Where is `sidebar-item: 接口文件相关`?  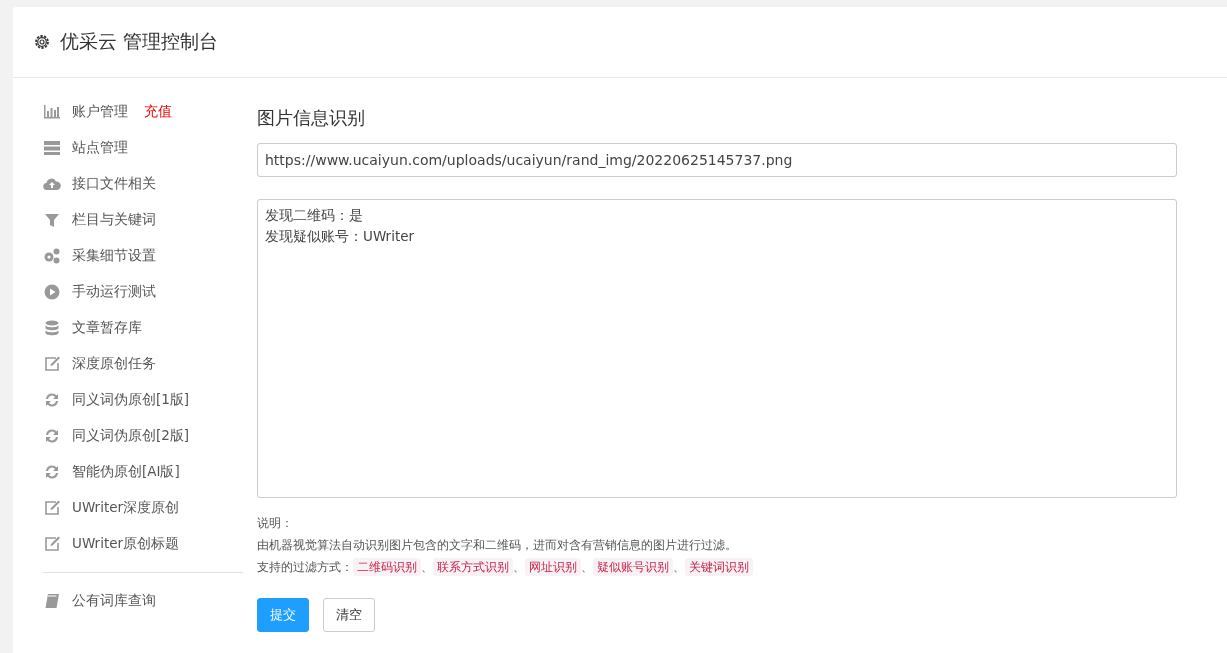 sidebar-item: 接口文件相关 is located at coordinates (114, 184).